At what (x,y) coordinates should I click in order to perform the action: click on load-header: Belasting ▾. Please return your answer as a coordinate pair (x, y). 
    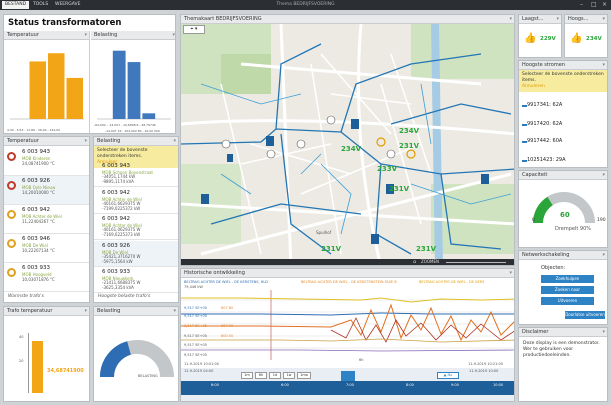
    Looking at the image, I should click on (133, 35).